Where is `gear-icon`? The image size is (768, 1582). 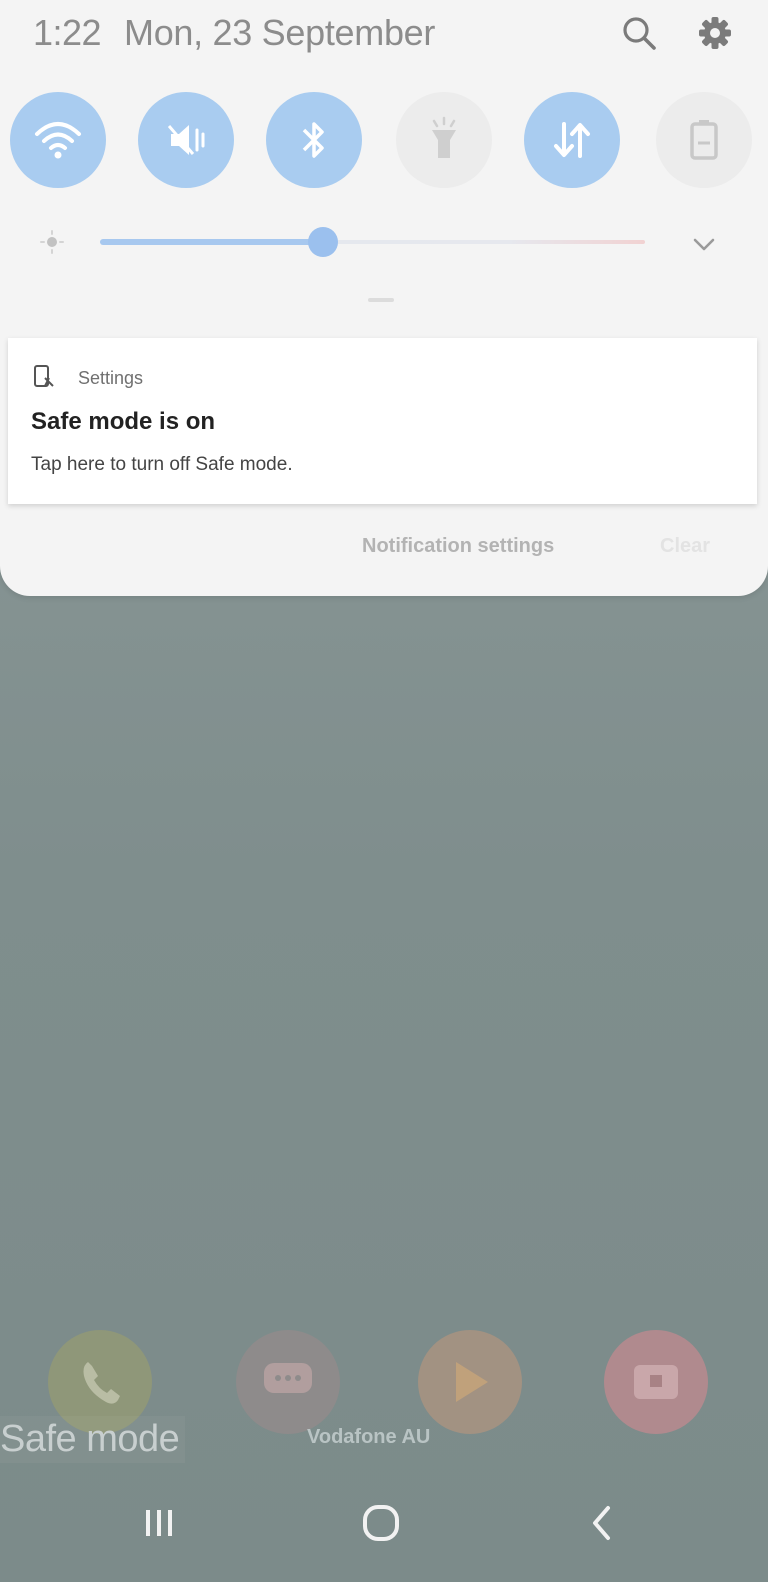
gear-icon is located at coordinates (715, 33).